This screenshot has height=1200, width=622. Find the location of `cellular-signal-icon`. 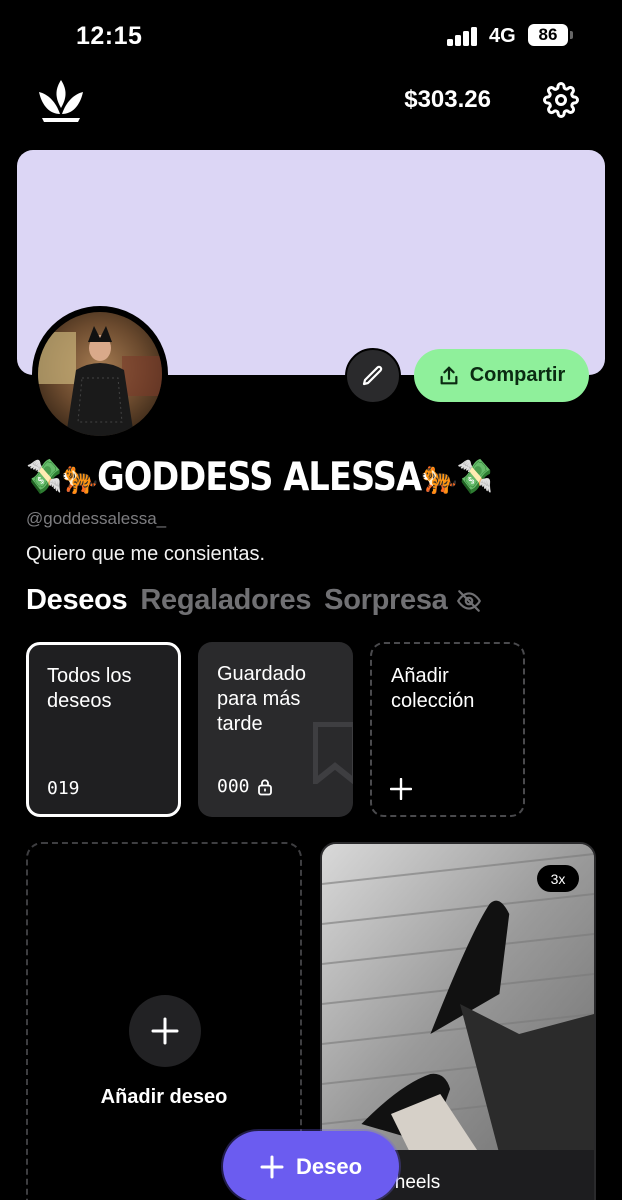

cellular-signal-icon is located at coordinates (463, 36).